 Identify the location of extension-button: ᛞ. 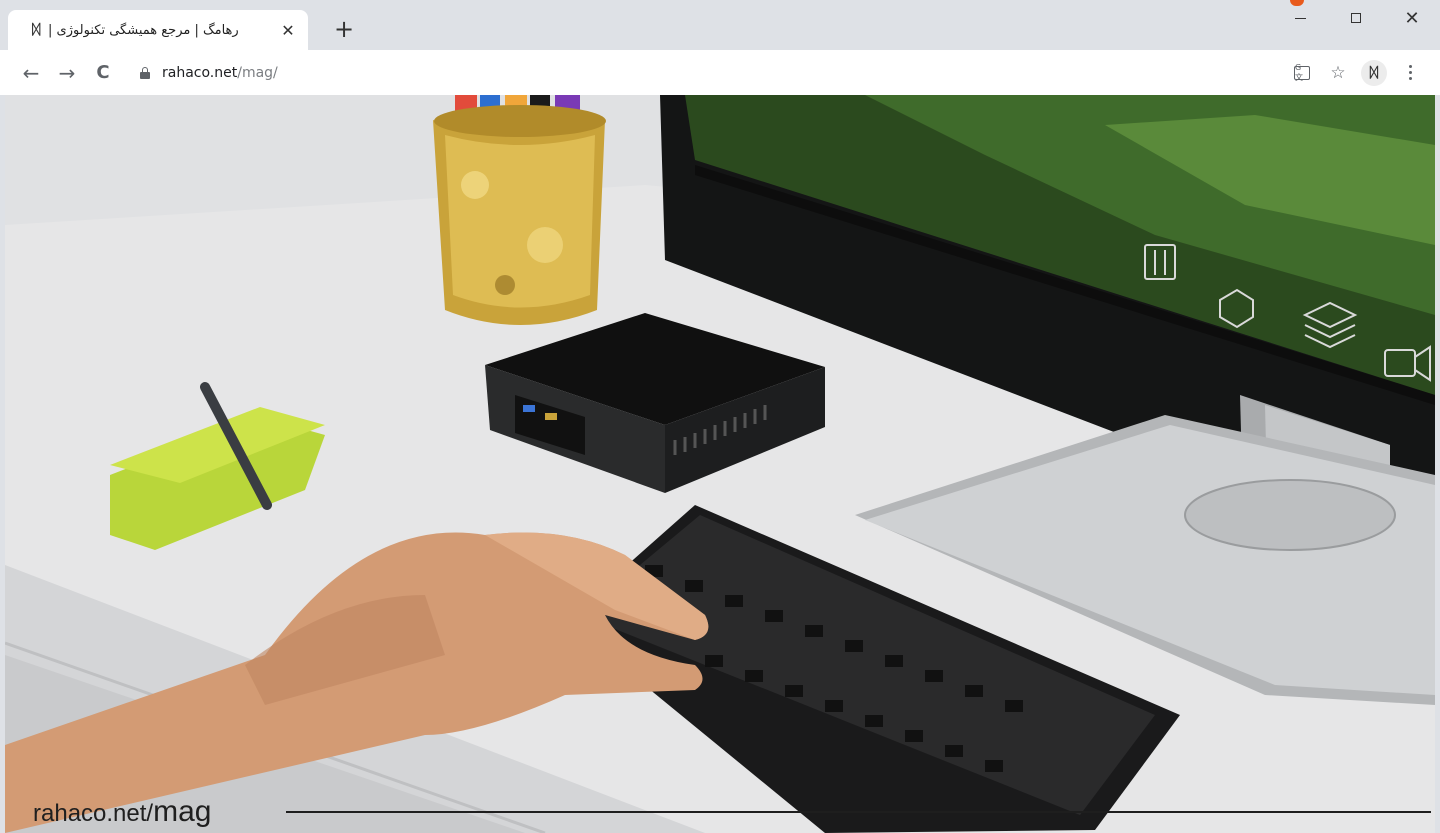
(1374, 72).